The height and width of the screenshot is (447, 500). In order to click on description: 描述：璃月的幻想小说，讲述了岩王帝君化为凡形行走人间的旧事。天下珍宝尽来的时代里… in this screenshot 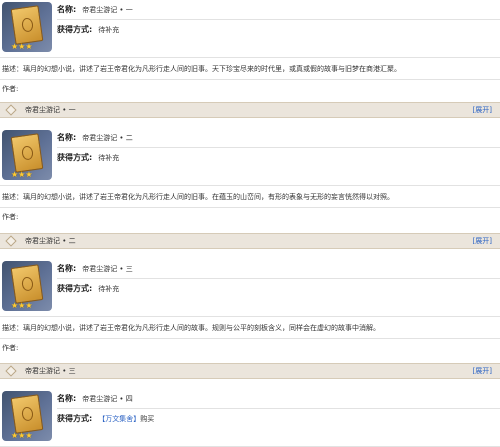, I will do `click(250, 69)`.